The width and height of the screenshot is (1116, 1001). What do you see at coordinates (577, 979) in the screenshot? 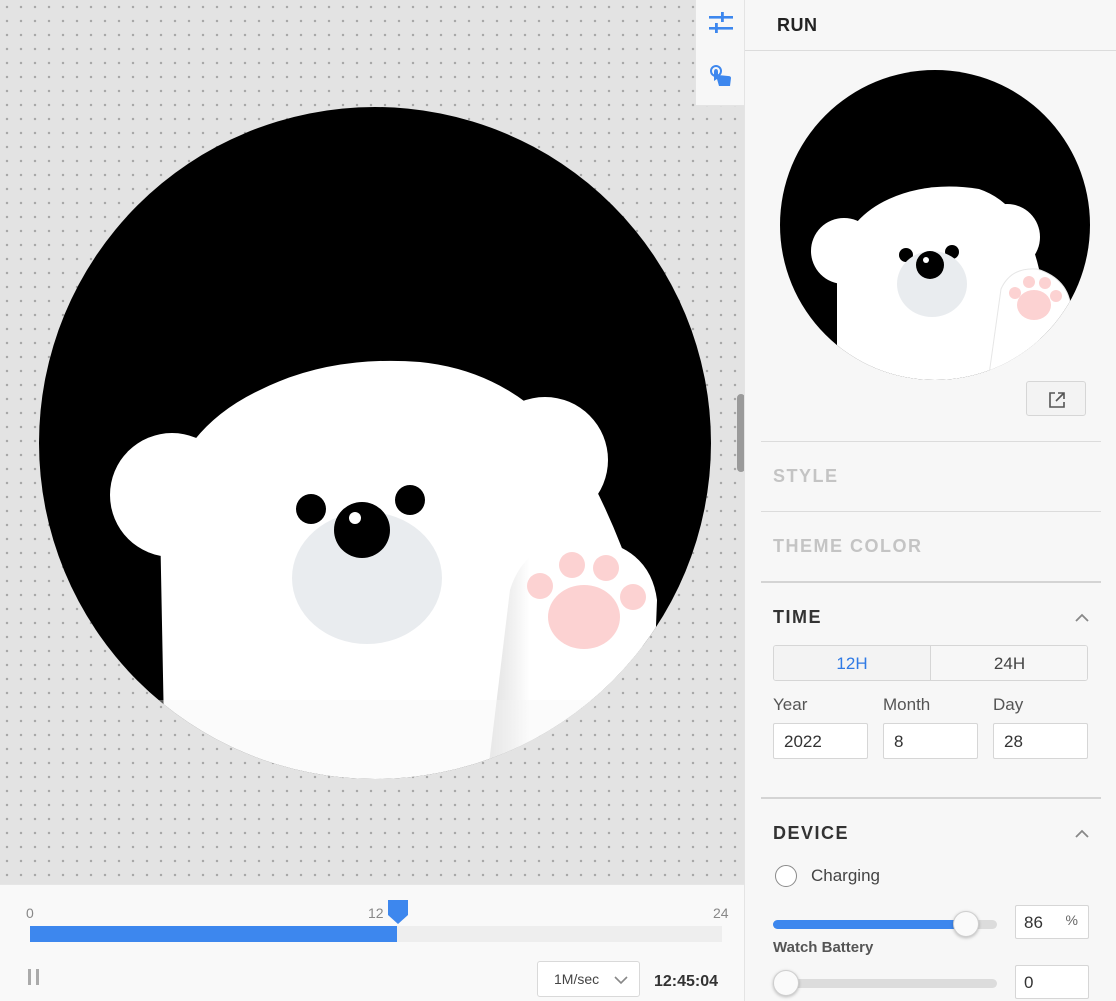
I see `speed-value: 1M/sec` at bounding box center [577, 979].